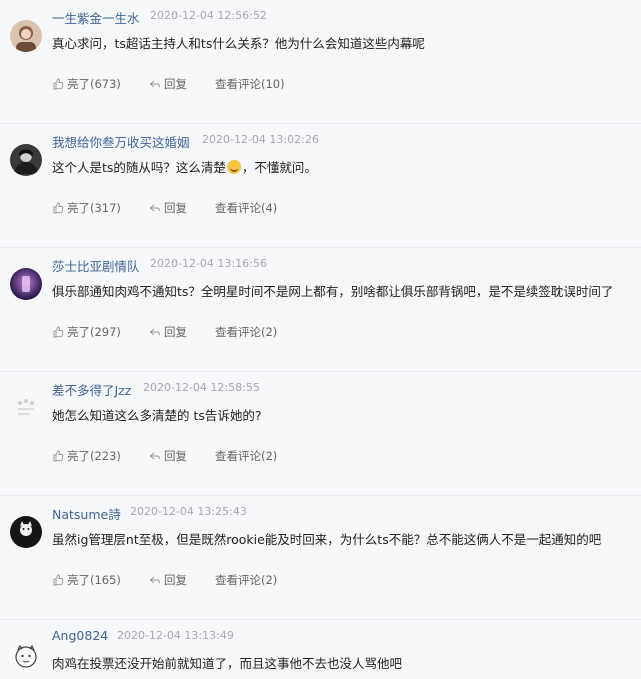  What do you see at coordinates (94, 456) in the screenshot?
I see `like-count: 亮了(223)` at bounding box center [94, 456].